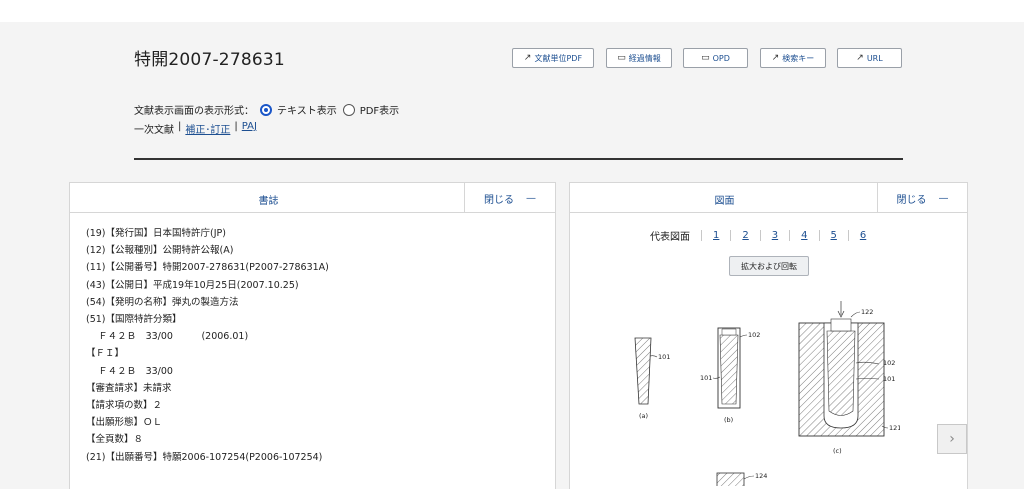  I want to click on label-101: 101, so click(664, 357).